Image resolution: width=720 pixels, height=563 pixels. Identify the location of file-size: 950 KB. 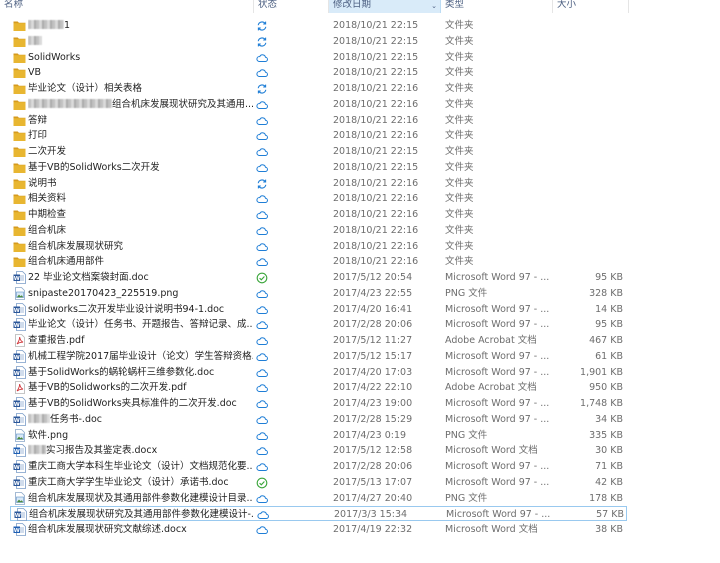
(606, 388).